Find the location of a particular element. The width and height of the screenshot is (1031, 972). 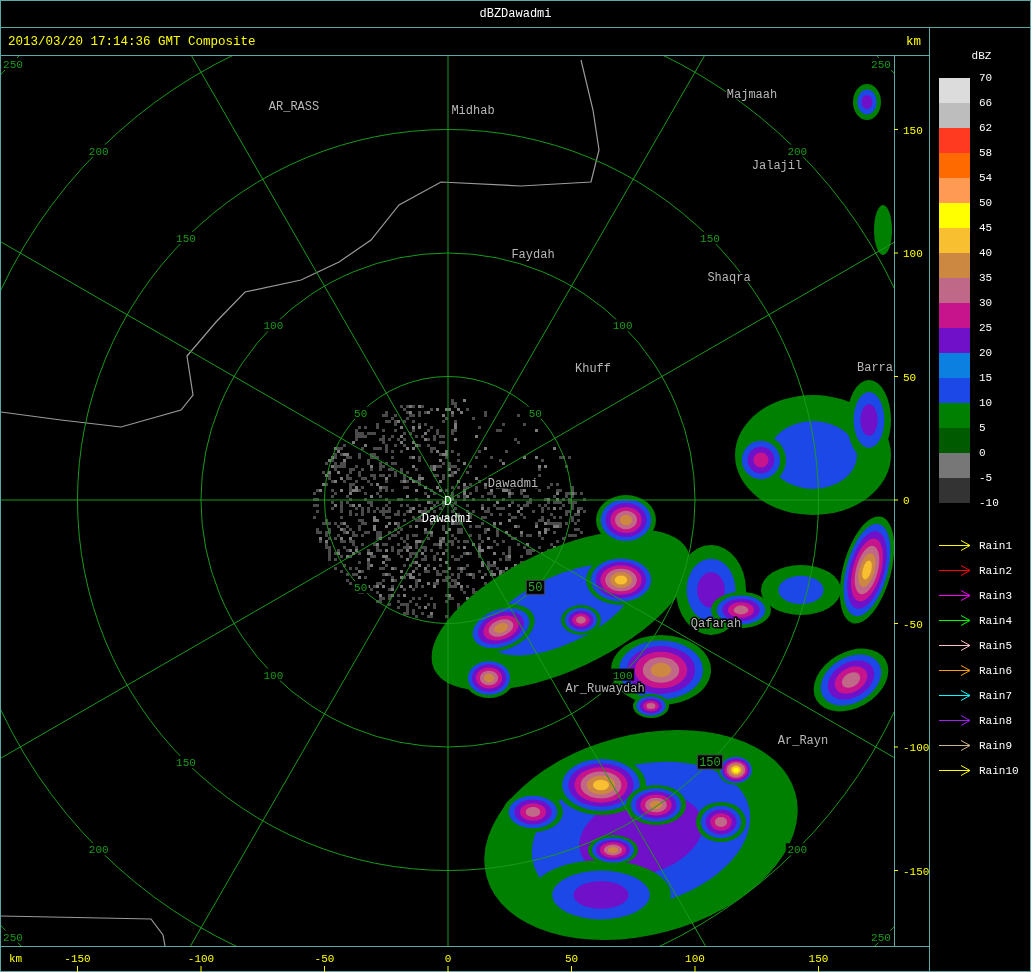

scale-label: 50 is located at coordinates (986, 203).